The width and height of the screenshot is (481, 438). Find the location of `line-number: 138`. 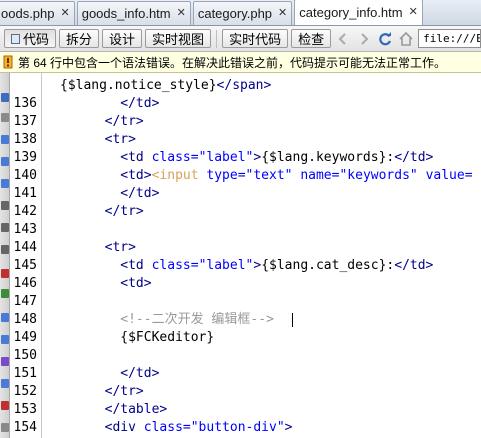

line-number: 138 is located at coordinates (25, 139).